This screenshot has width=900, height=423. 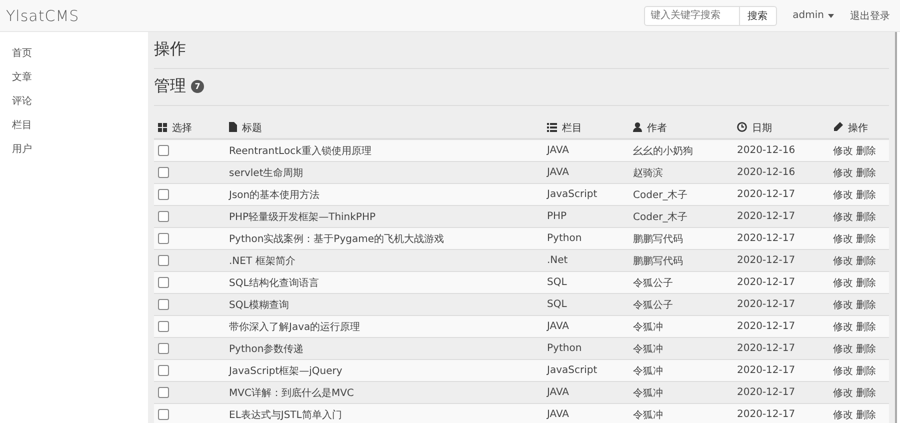 What do you see at coordinates (74, 130) in the screenshot?
I see `sidebar-item: 栏目` at bounding box center [74, 130].